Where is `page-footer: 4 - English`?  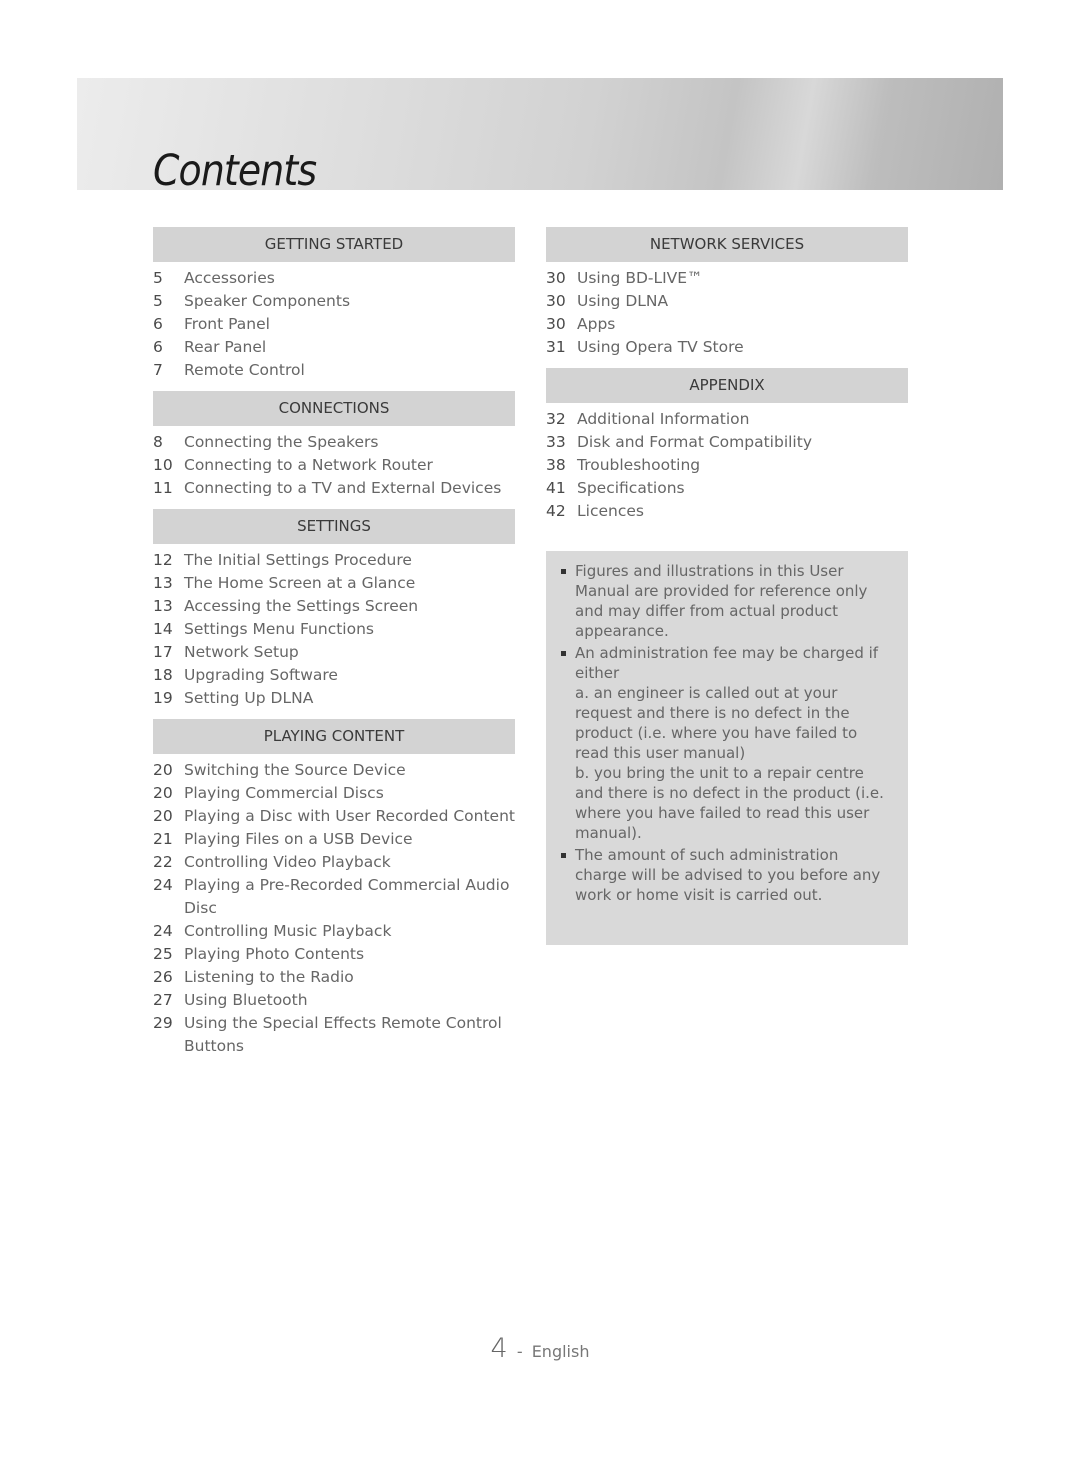 page-footer: 4 - English is located at coordinates (540, 1348).